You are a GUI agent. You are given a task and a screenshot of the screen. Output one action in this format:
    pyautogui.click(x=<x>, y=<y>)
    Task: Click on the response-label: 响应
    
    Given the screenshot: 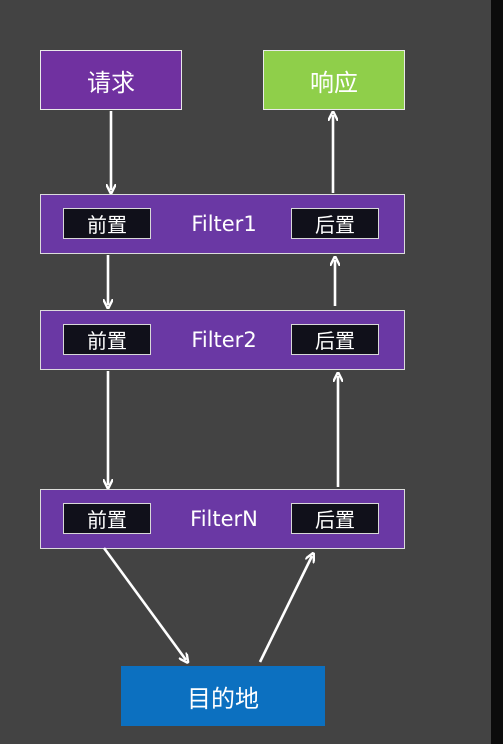 What is the action you would take?
    pyautogui.click(x=334, y=82)
    